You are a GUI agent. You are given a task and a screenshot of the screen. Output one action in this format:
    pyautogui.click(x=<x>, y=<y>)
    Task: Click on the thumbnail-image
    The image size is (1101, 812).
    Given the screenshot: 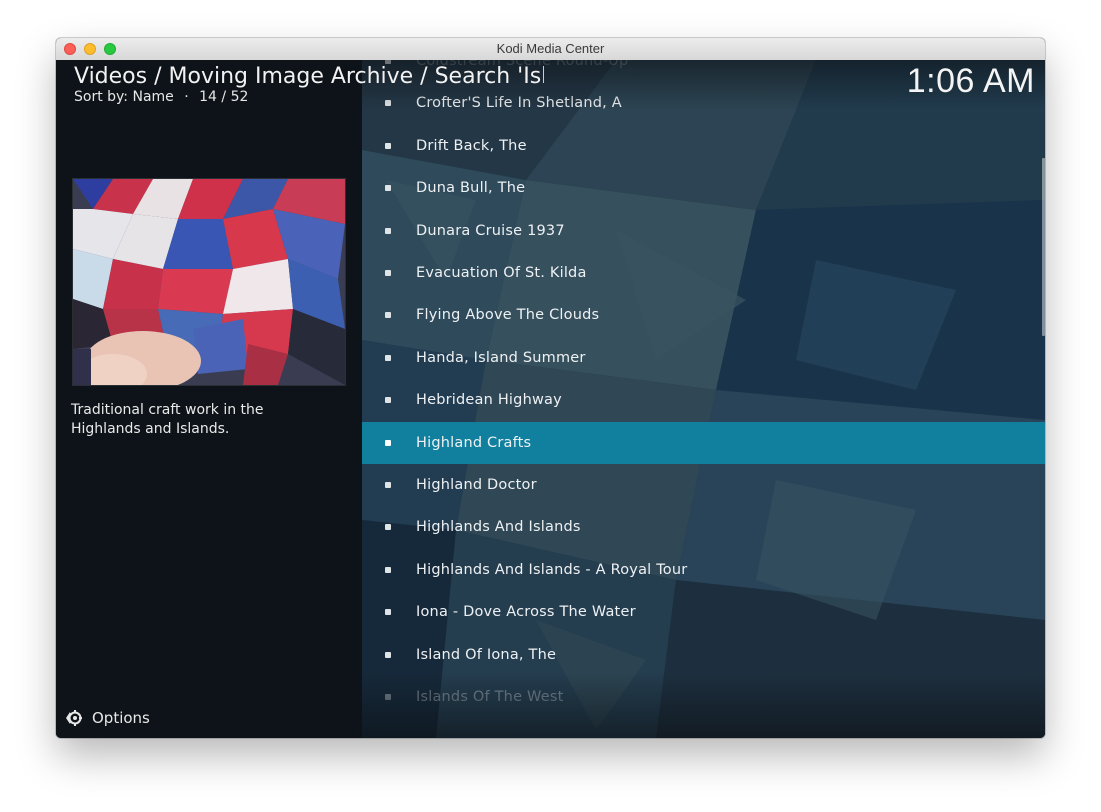 What is the action you would take?
    pyautogui.click(x=209, y=282)
    